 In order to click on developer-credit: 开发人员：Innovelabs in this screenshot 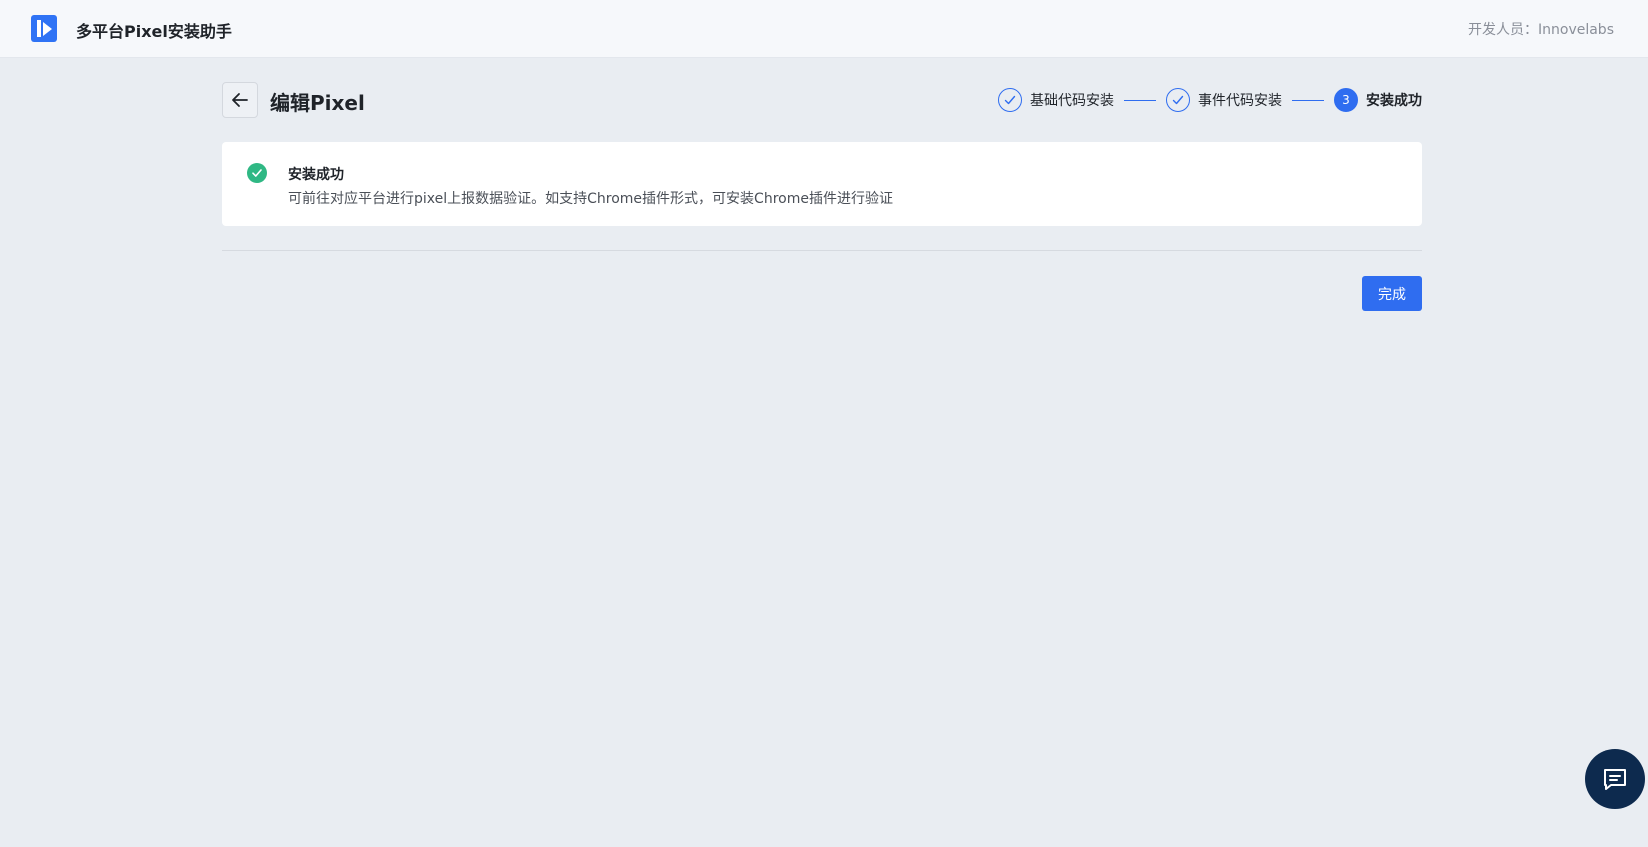, I will do `click(1541, 30)`.